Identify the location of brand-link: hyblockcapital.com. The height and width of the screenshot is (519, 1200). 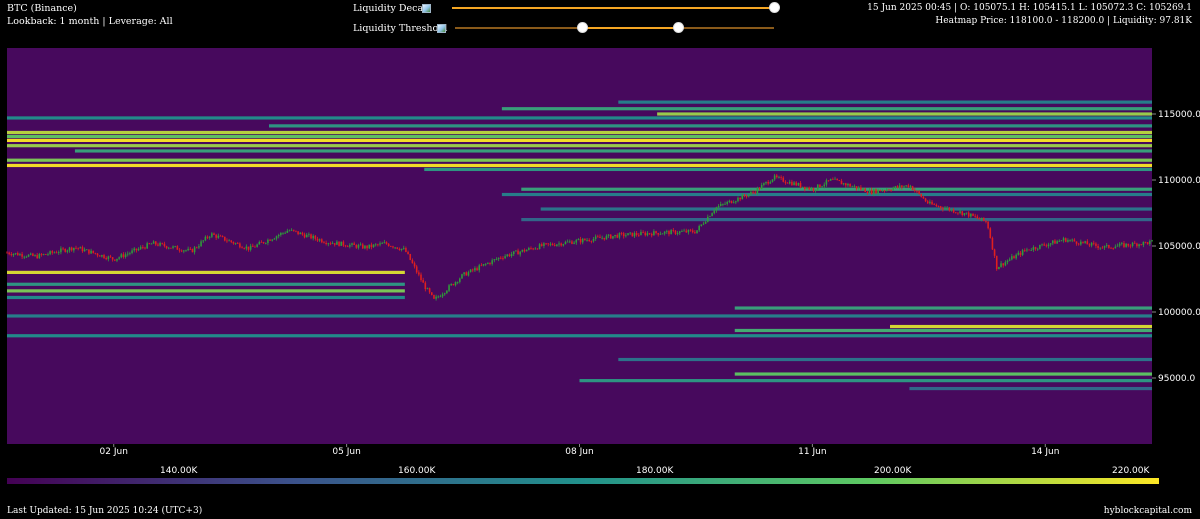
(1148, 511).